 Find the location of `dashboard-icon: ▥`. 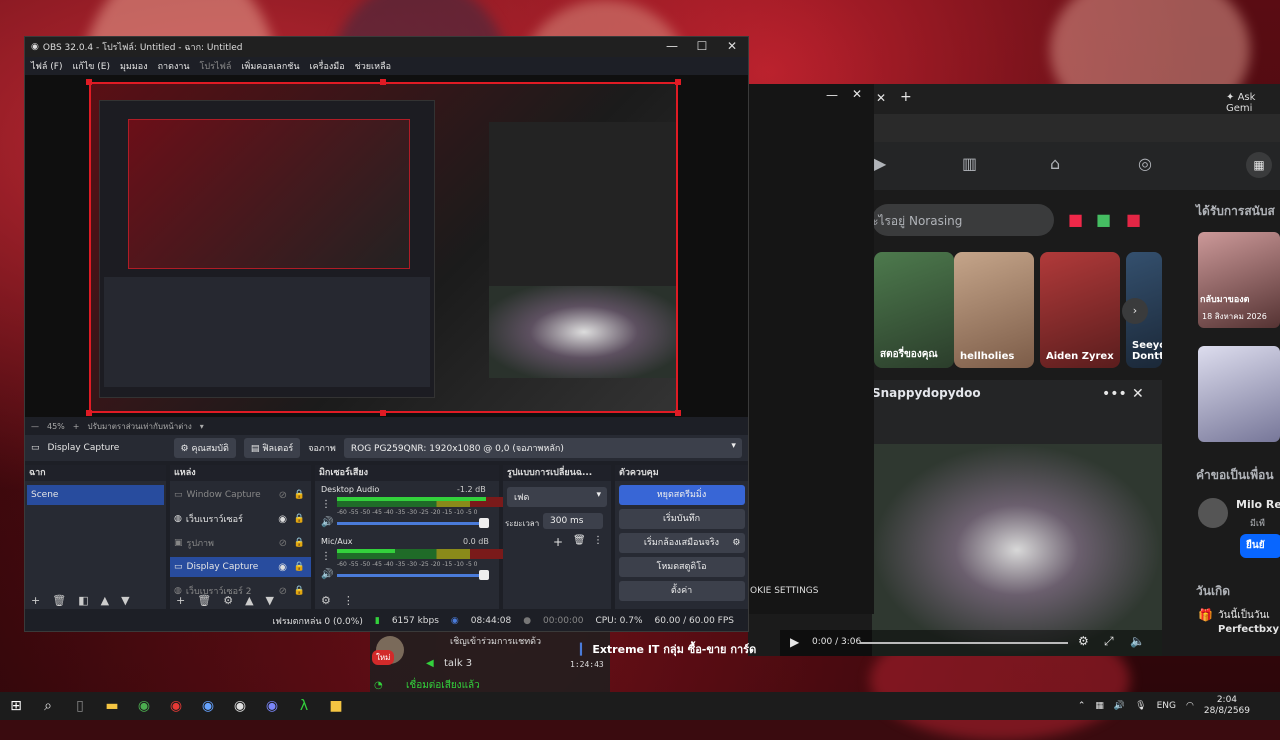

dashboard-icon: ▥ is located at coordinates (969, 163).